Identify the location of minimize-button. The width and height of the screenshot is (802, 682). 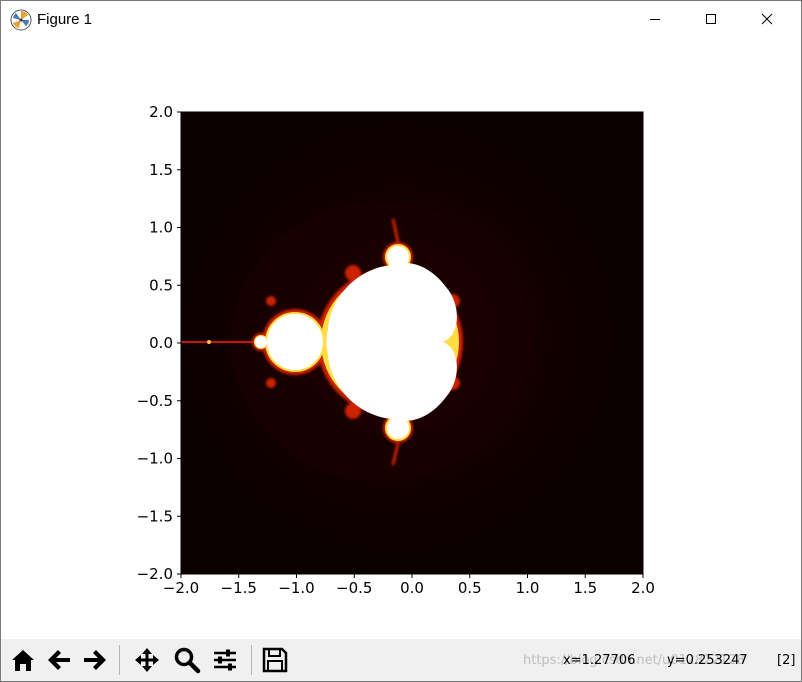
(656, 20).